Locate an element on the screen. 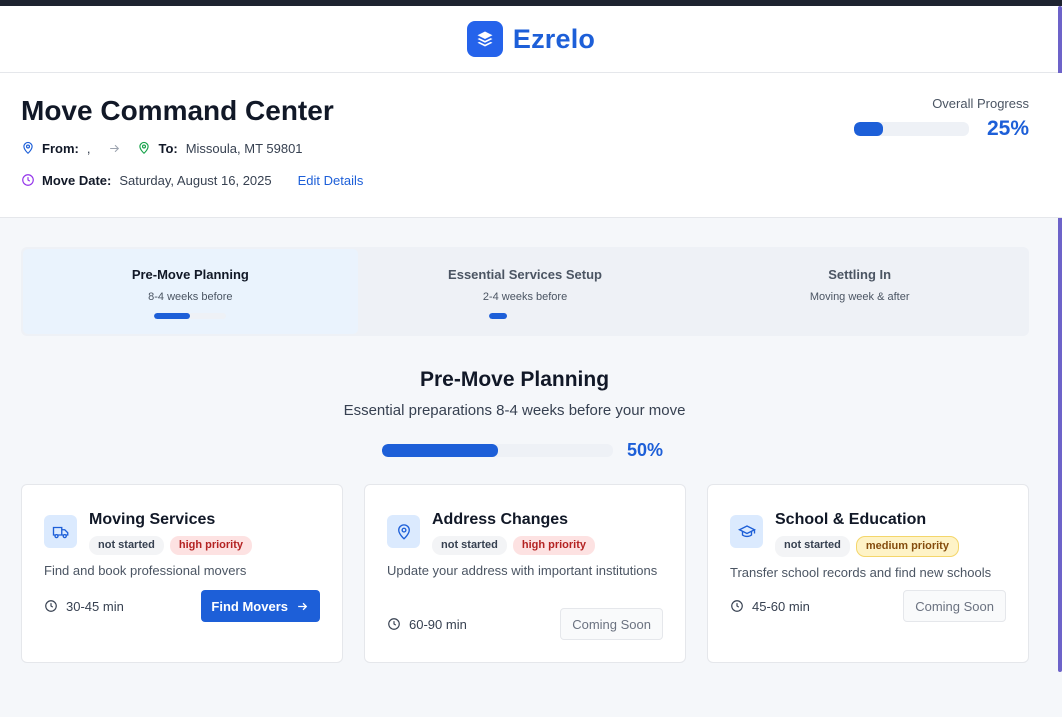 The height and width of the screenshot is (717, 1062). tab-pre-move-planning: Pre-Move Planning 8-4 weeks before is located at coordinates (190, 291).